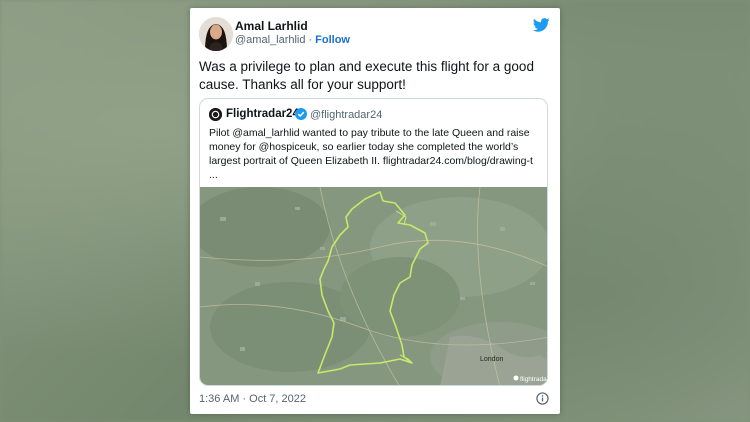  I want to click on tweet-timestamp: 1:36 AM · Oct 7, 2022, so click(252, 399).